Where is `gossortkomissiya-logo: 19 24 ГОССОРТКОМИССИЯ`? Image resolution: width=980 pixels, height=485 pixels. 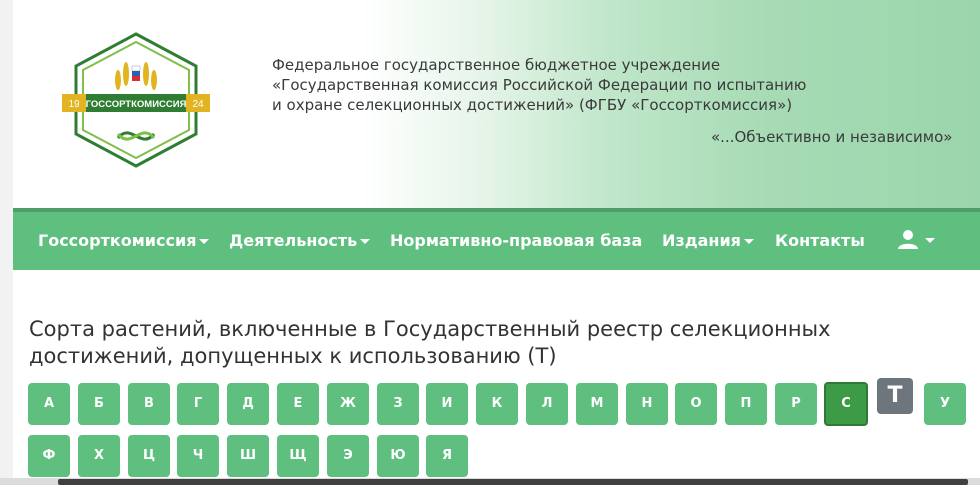
gossortkomissiya-logo: 19 24 ГОССОРТКОМИССИЯ is located at coordinates (136, 100).